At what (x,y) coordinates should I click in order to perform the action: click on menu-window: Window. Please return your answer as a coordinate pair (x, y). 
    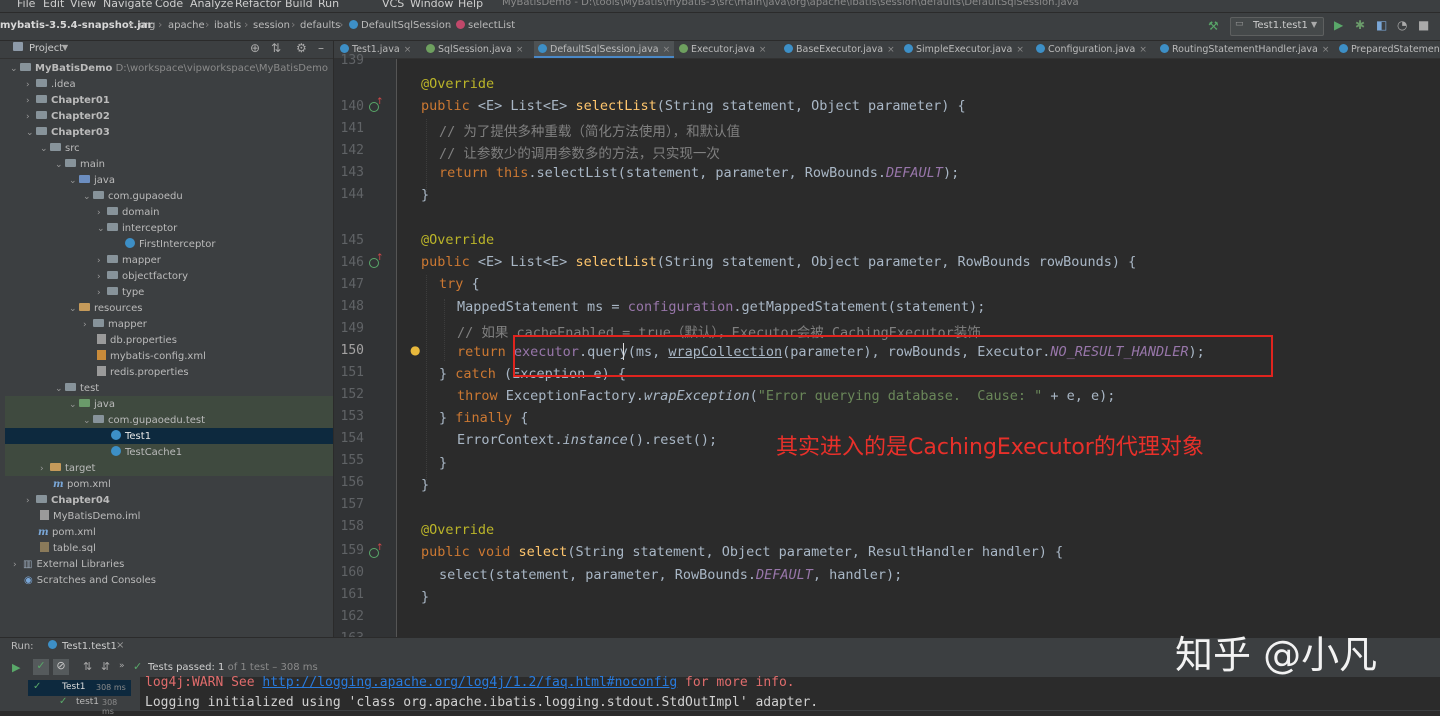
    Looking at the image, I should click on (431, 5).